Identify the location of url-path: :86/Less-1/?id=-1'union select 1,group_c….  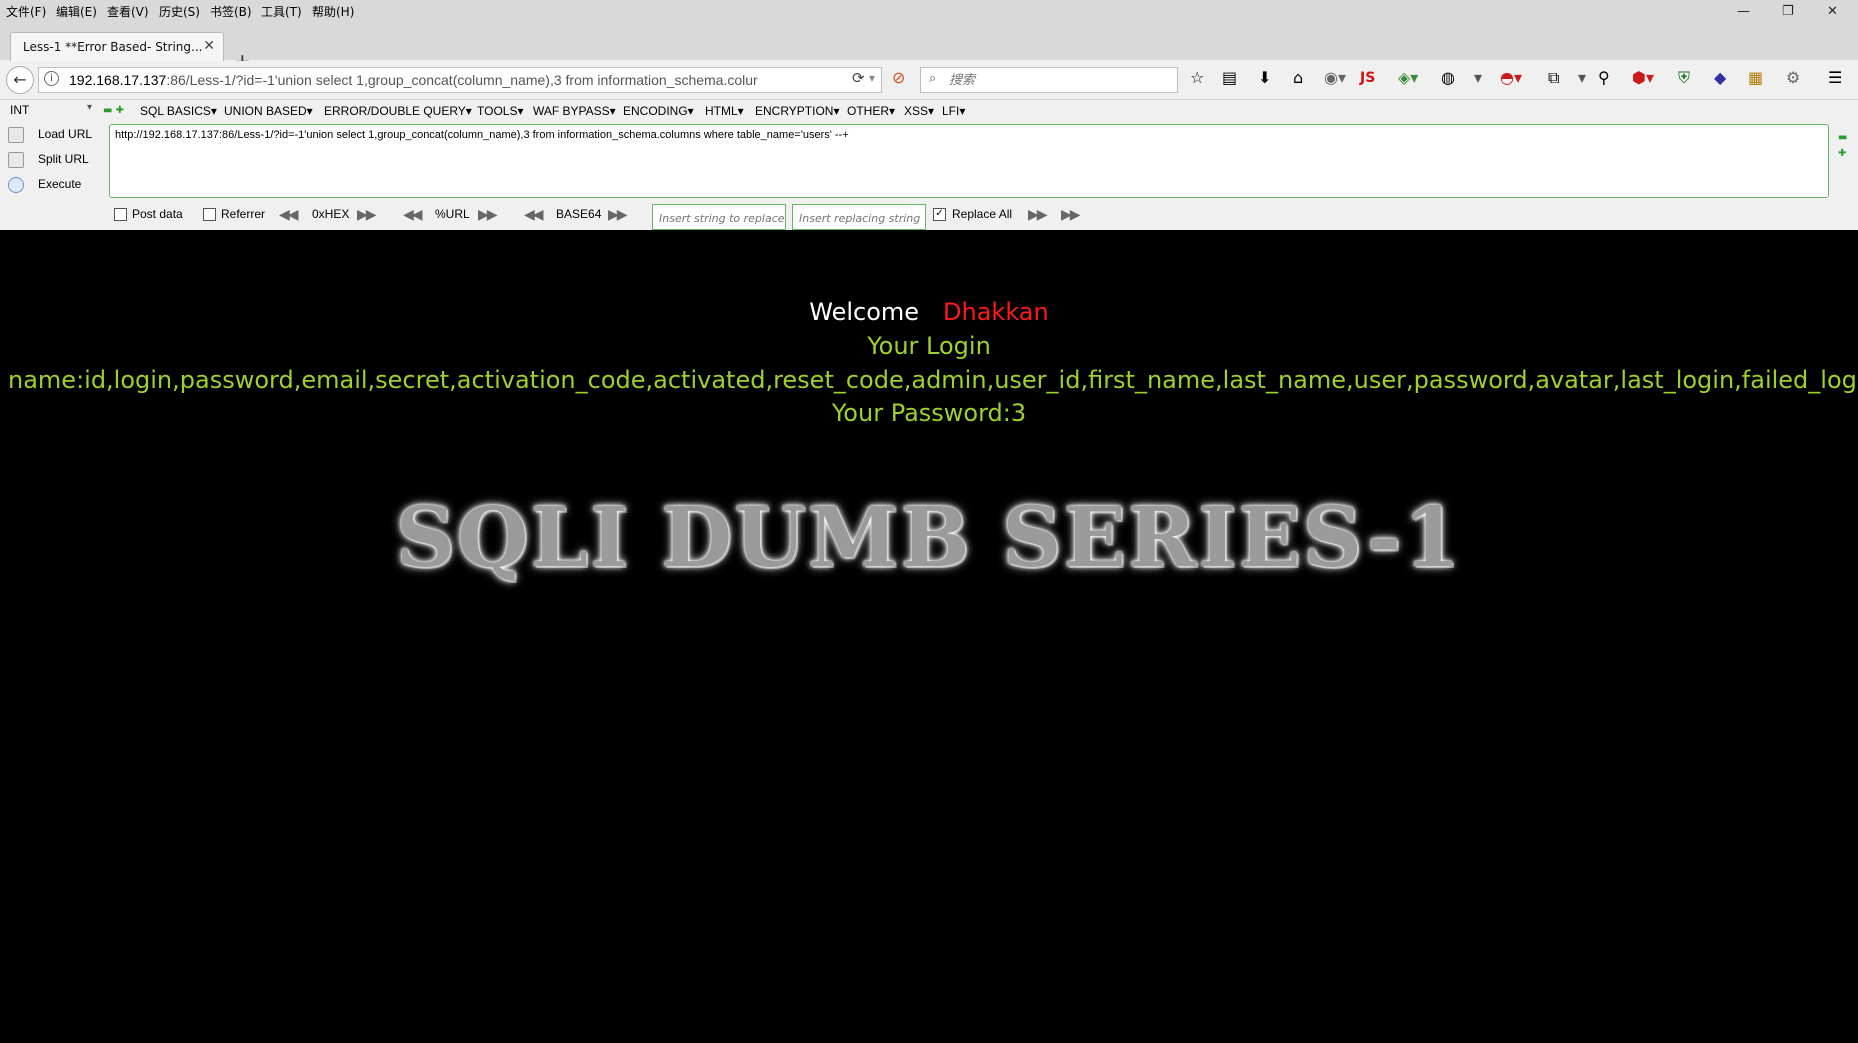
(462, 80).